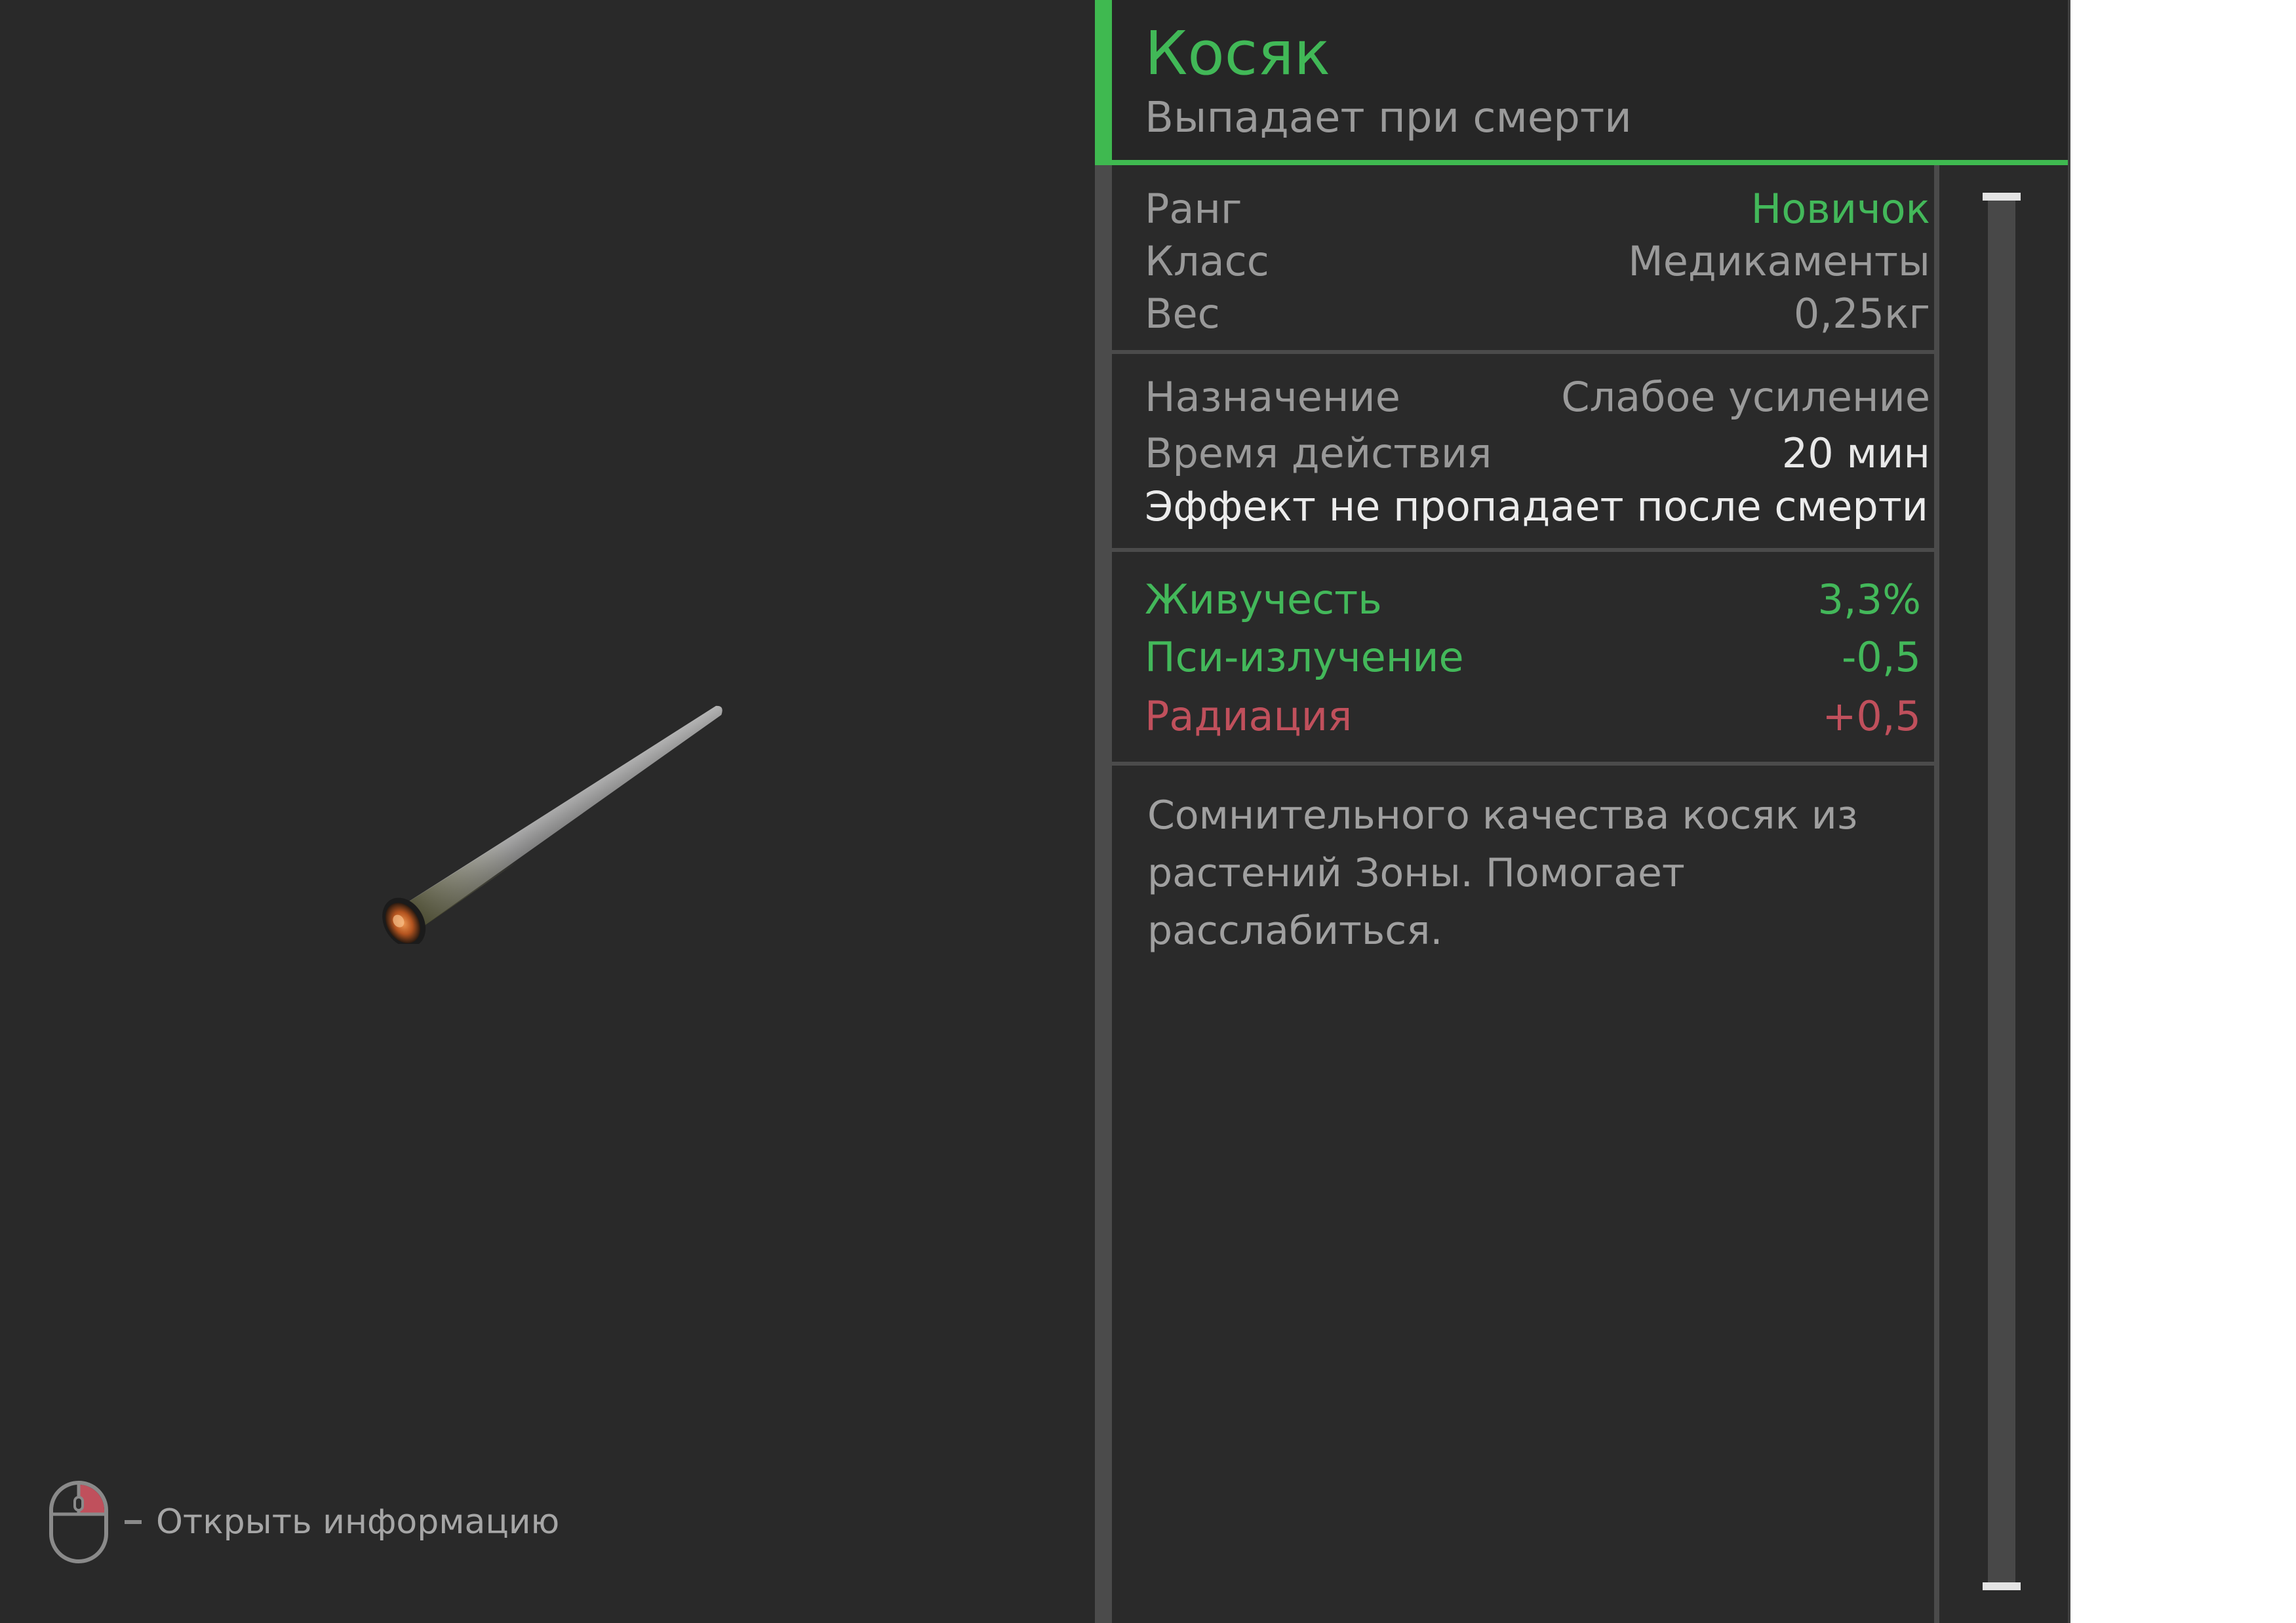 This screenshot has width=2296, height=1623. I want to click on window-edge, so click(2069, 811).